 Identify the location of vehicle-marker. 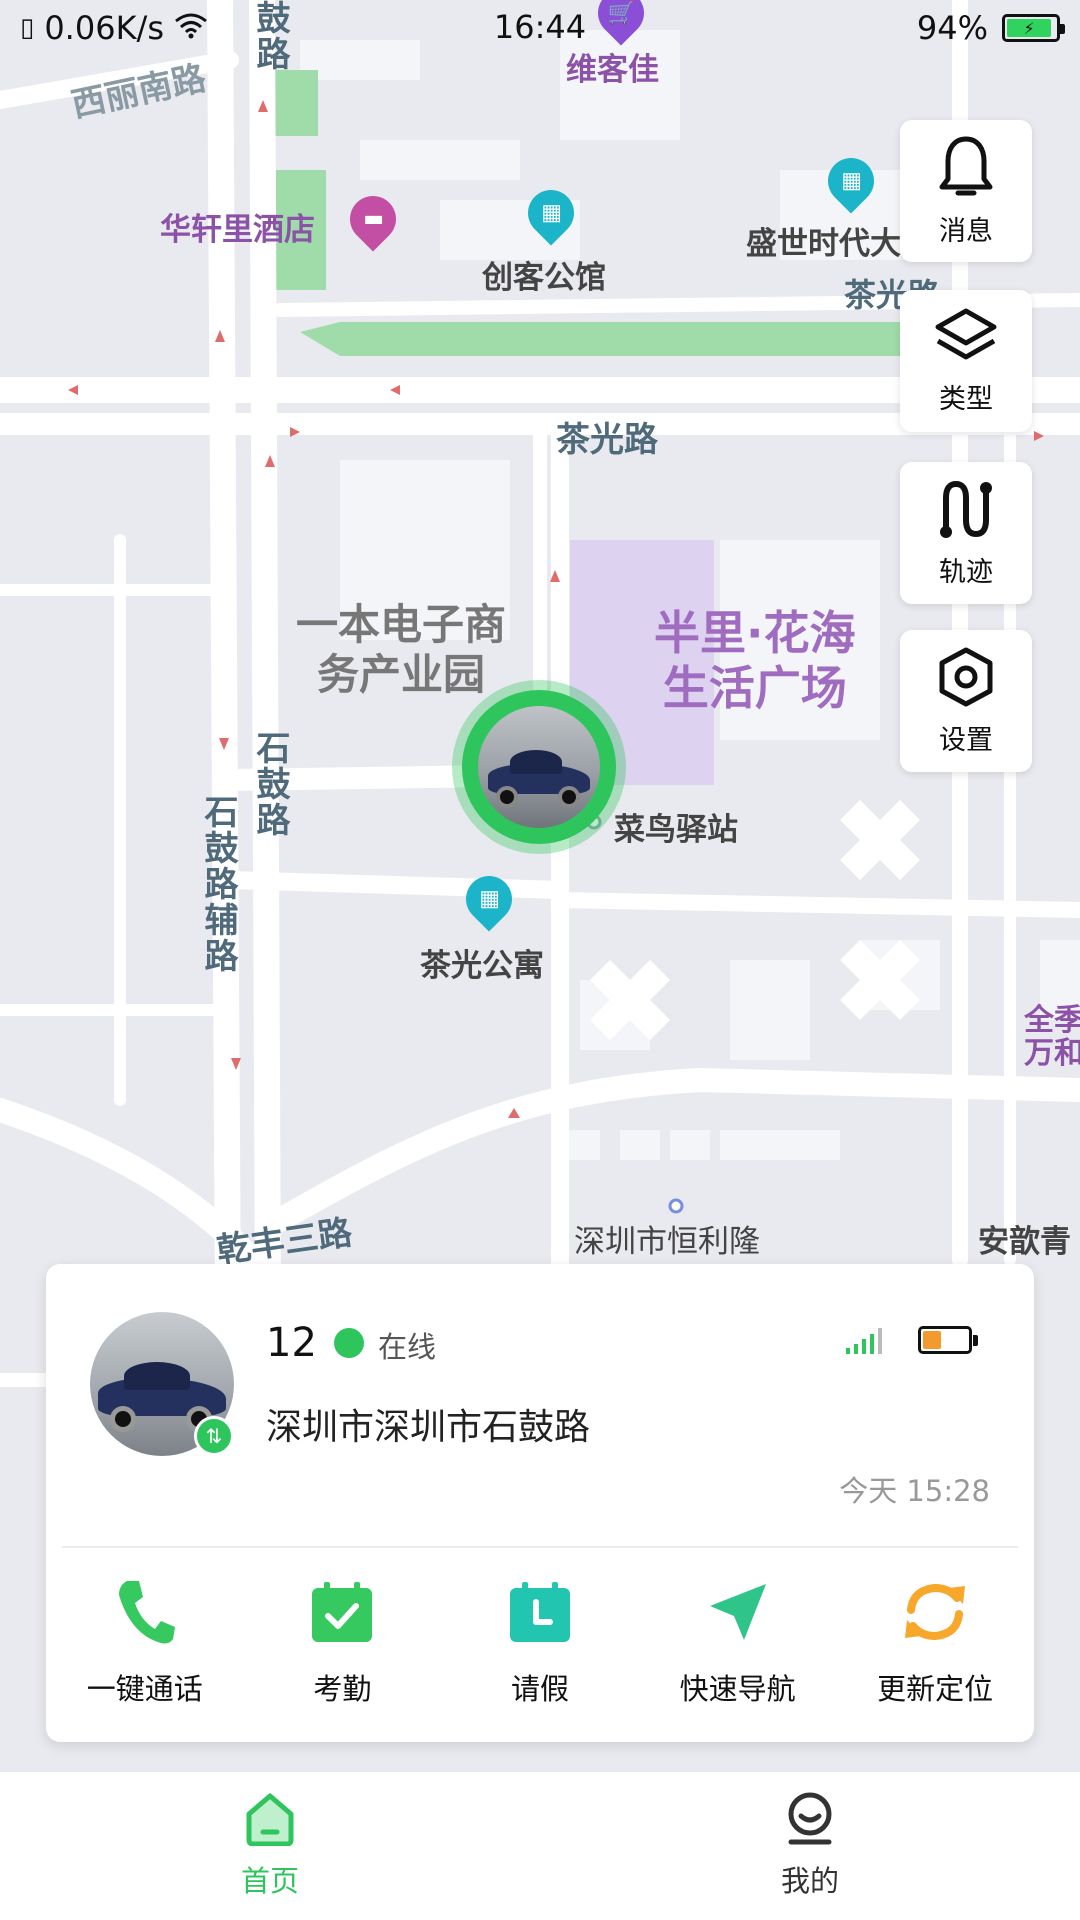
(539, 767).